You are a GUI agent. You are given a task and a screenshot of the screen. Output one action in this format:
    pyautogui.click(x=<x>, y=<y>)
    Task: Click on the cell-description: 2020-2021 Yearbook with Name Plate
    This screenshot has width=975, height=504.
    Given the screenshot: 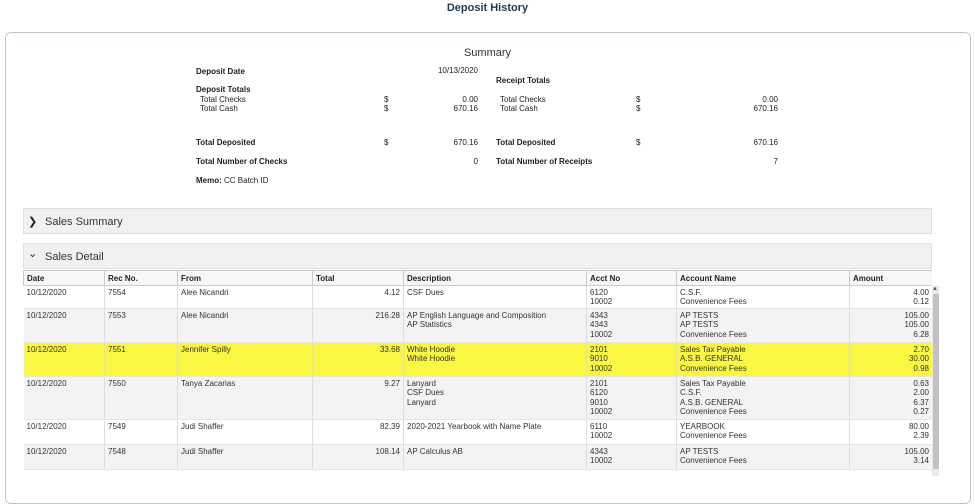 What is the action you would take?
    pyautogui.click(x=495, y=432)
    